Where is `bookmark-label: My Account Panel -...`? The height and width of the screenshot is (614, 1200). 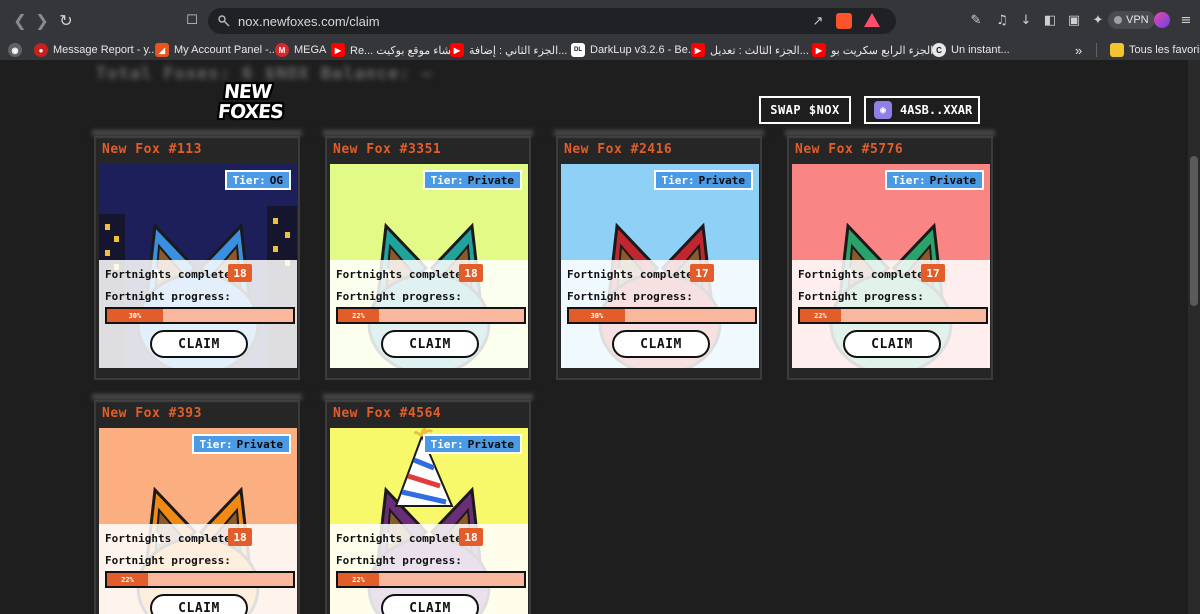 bookmark-label: My Account Panel -... is located at coordinates (226, 50).